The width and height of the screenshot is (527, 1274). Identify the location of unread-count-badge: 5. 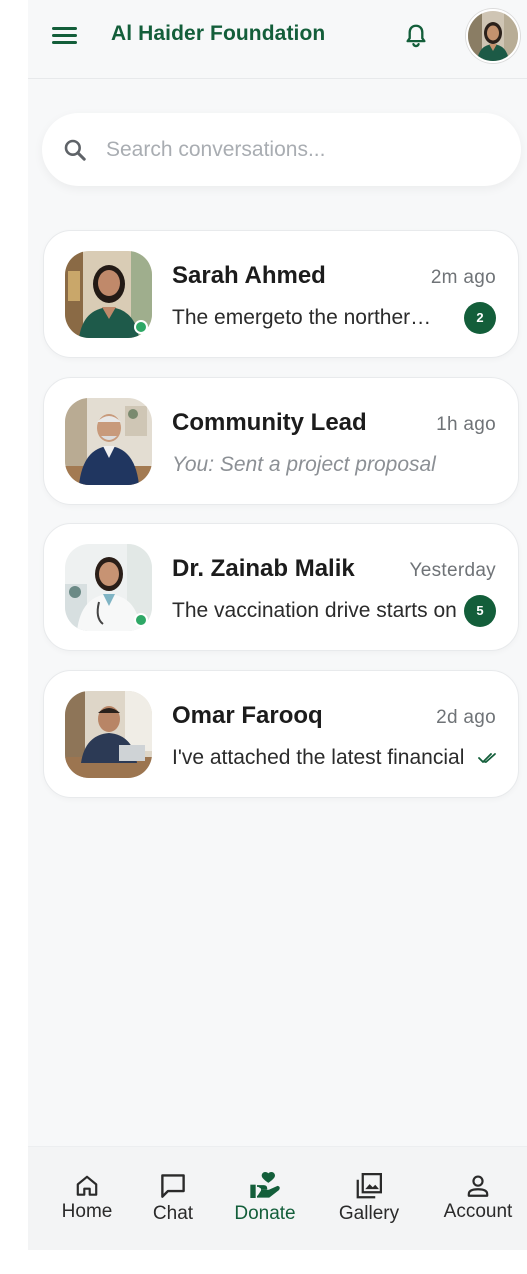
(480, 611).